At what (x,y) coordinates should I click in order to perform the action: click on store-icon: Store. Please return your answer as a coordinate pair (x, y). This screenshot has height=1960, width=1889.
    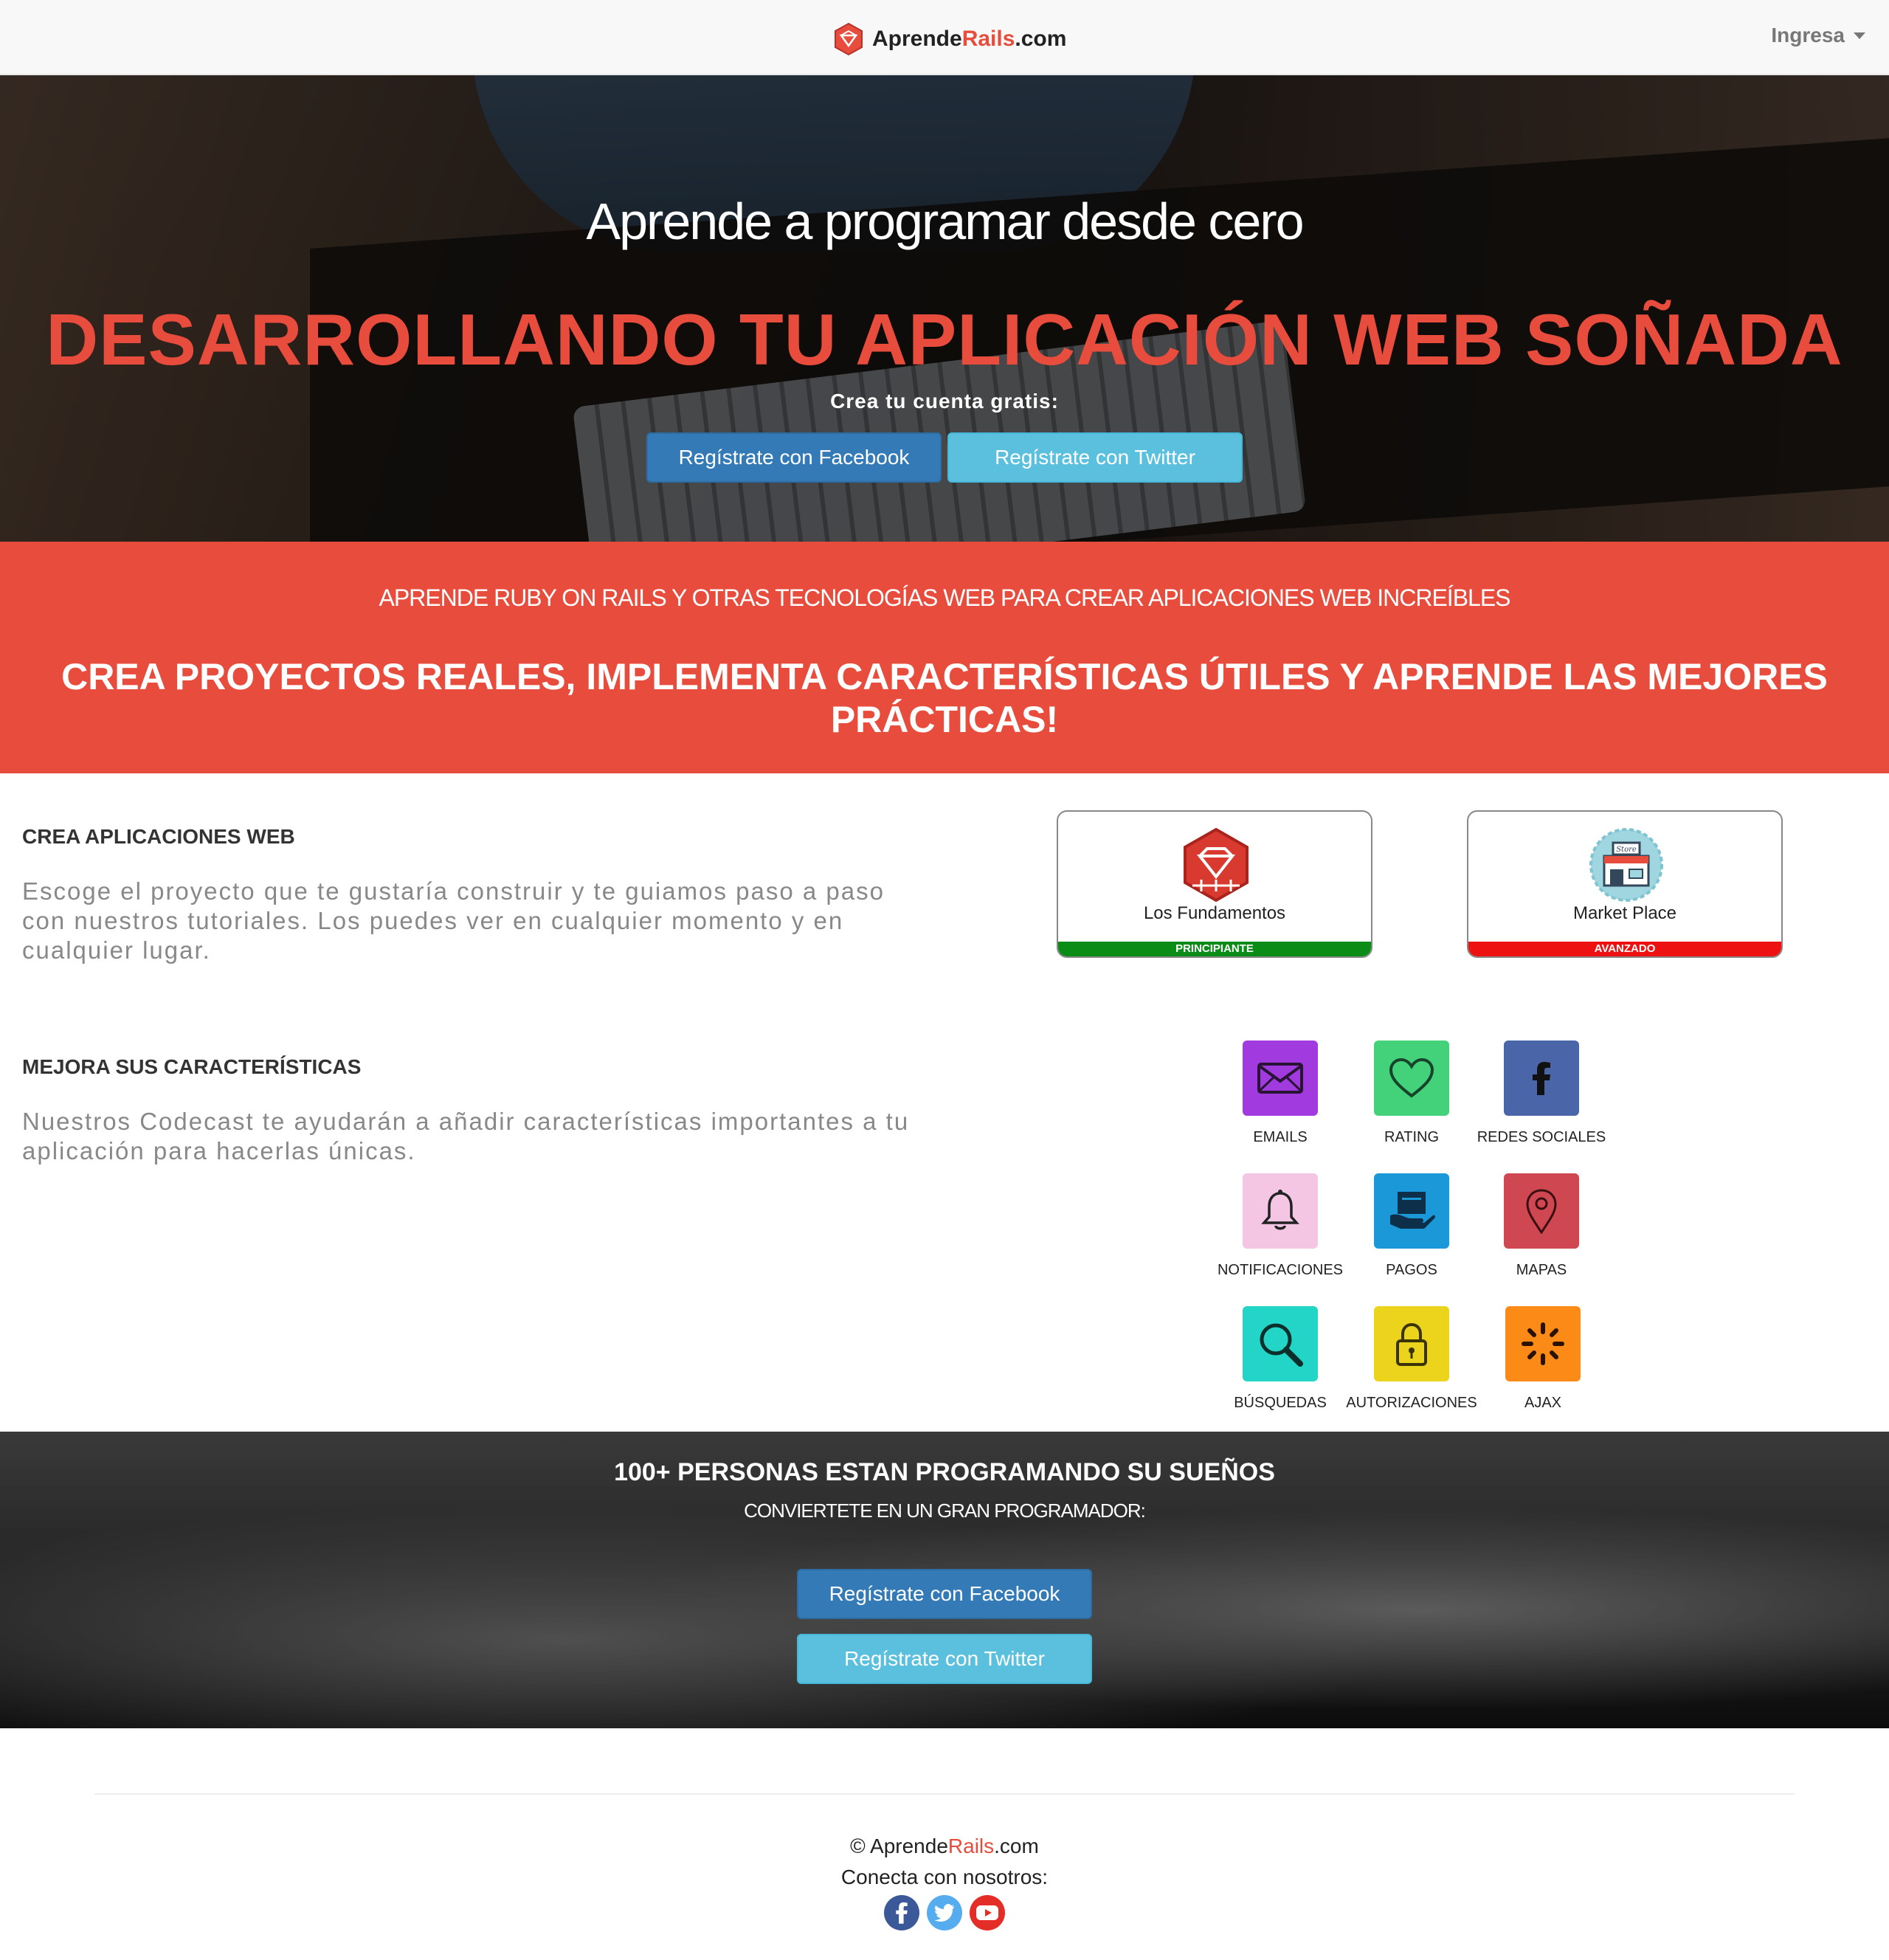
    Looking at the image, I should click on (1626, 865).